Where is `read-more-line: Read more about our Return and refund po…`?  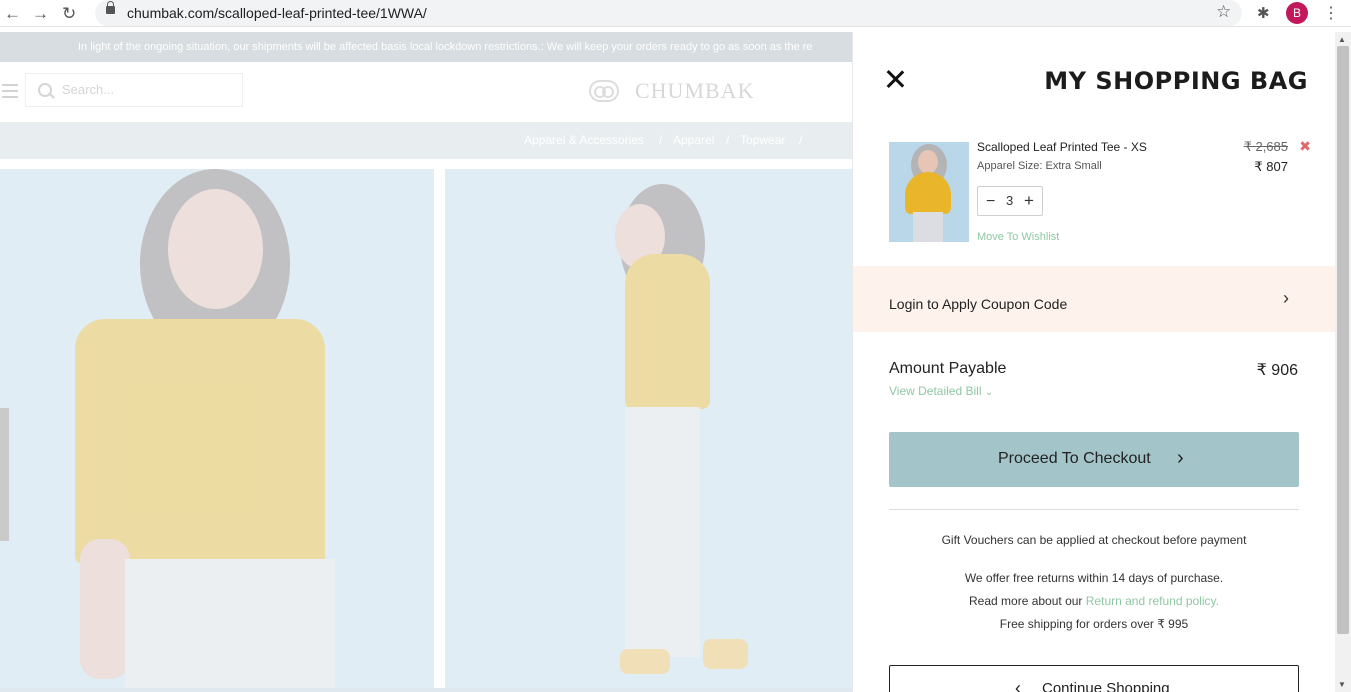 read-more-line: Read more about our Return and refund po… is located at coordinates (1094, 601).